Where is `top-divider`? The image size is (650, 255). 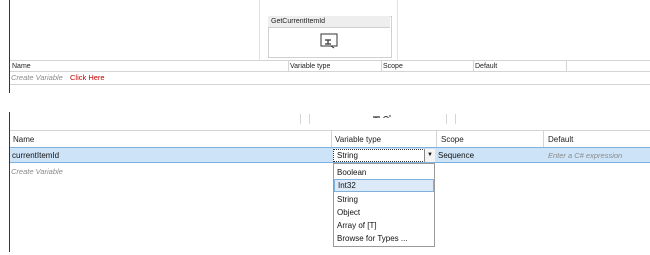 top-divider is located at coordinates (259, 30).